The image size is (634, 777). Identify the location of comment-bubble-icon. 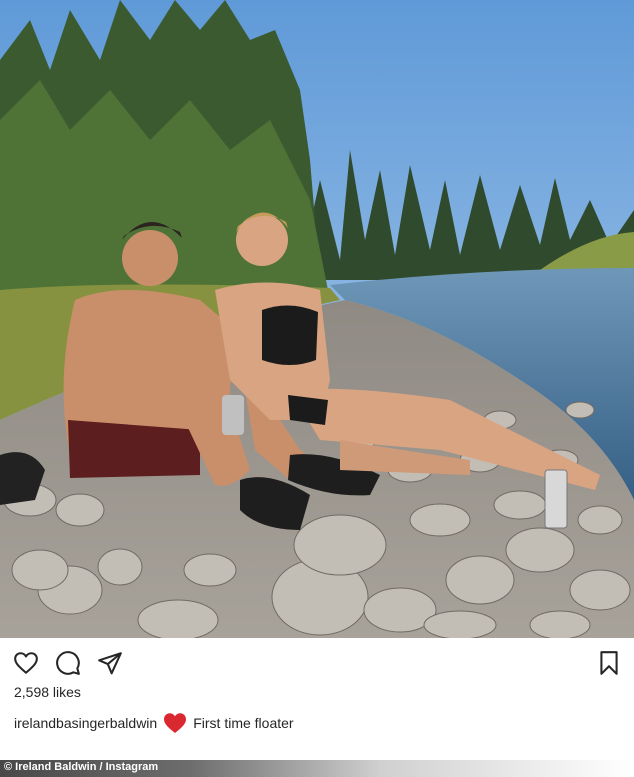
(68, 663).